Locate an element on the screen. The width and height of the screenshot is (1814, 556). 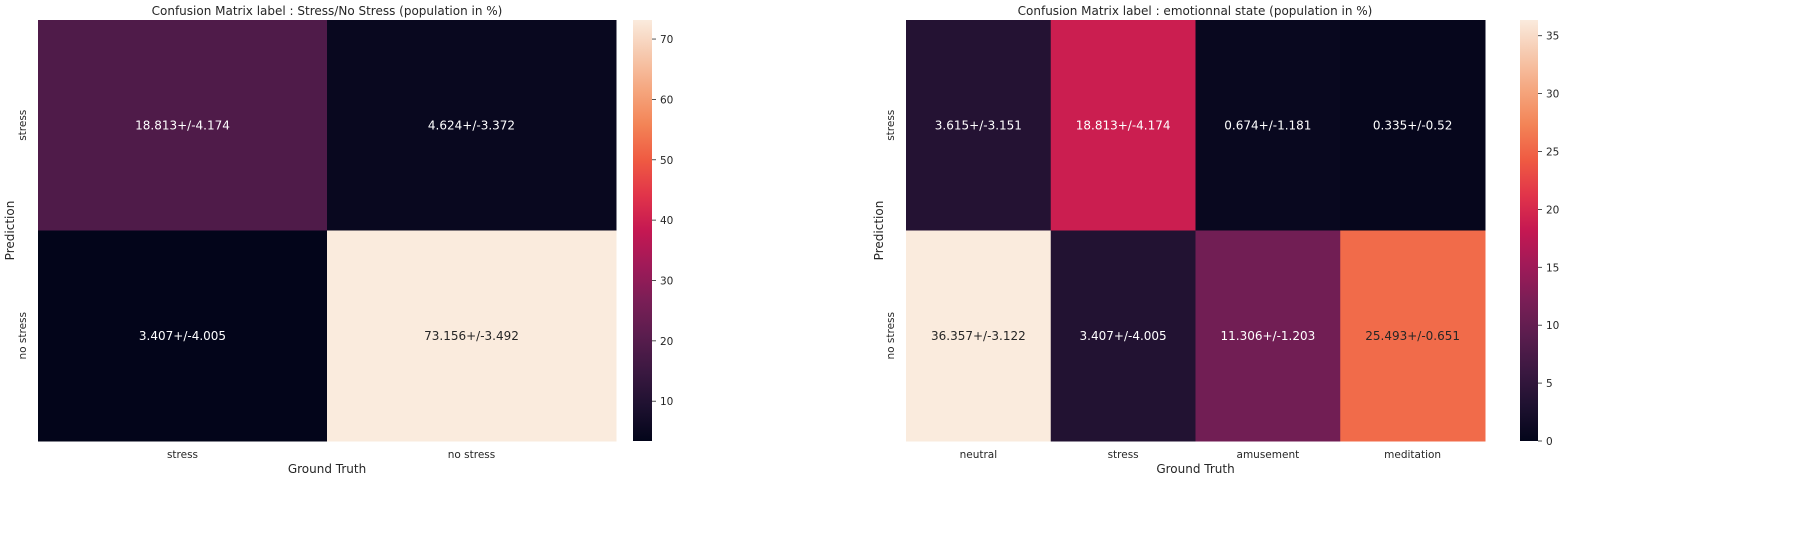
cell-annotation: 25.493+/-0.651 is located at coordinates (1412, 336).